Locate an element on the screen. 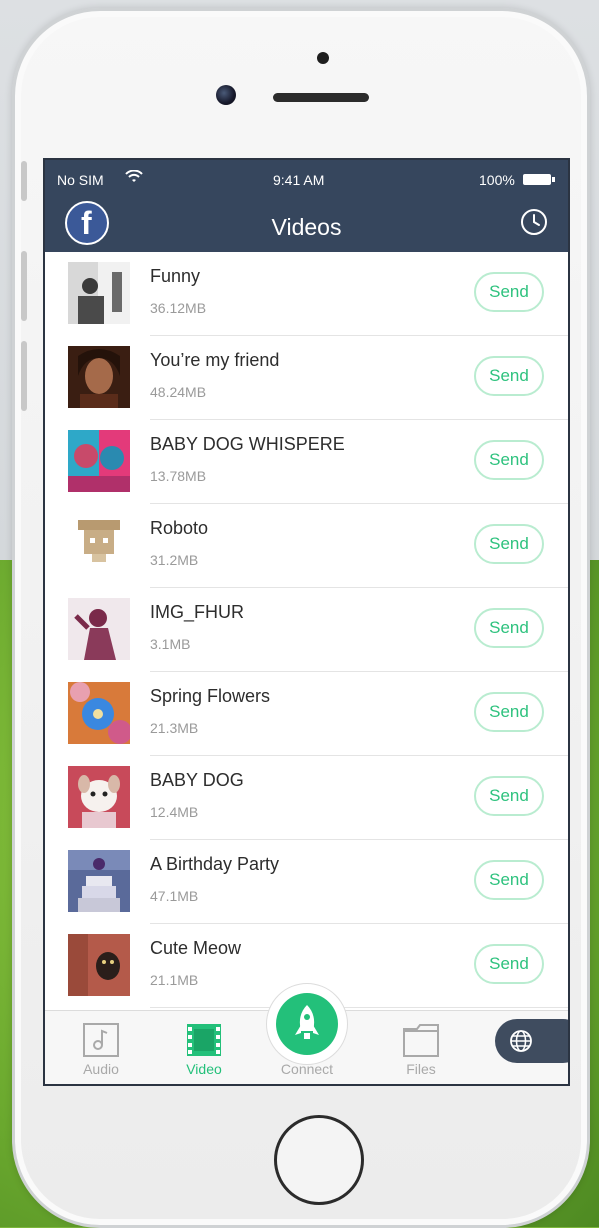  history-clock-icon is located at coordinates (534, 222).